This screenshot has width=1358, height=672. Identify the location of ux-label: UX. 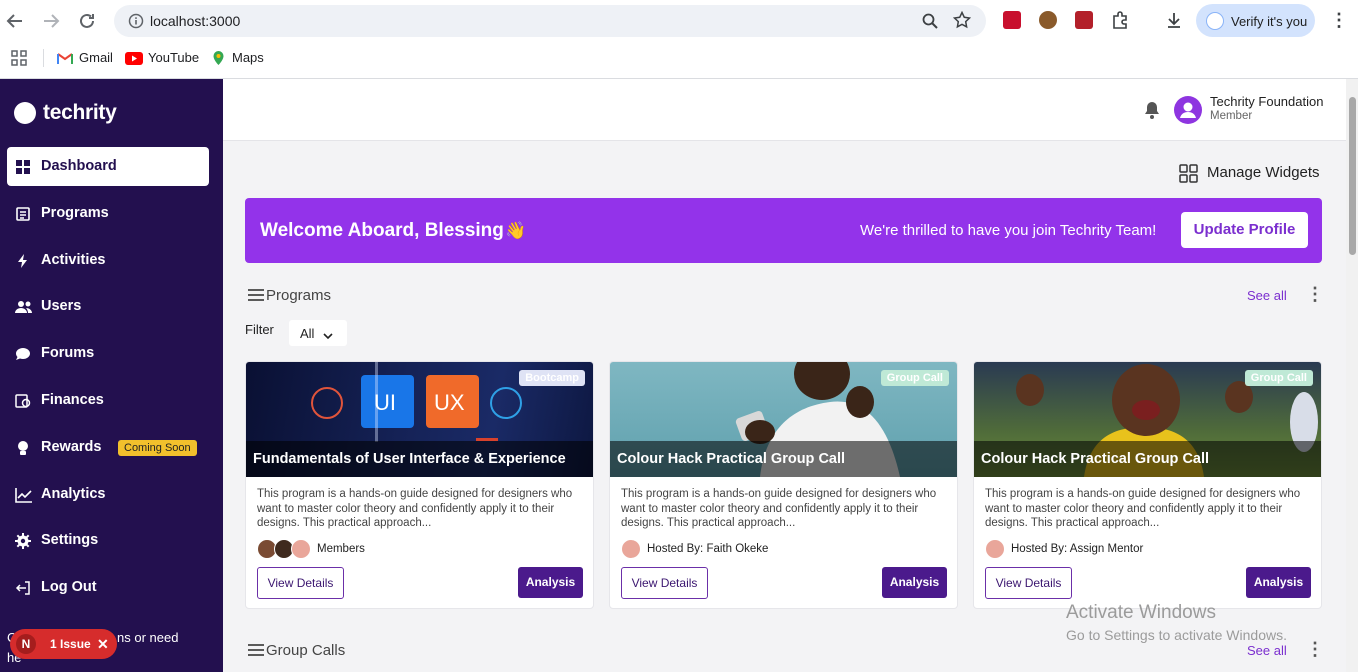
(449, 402).